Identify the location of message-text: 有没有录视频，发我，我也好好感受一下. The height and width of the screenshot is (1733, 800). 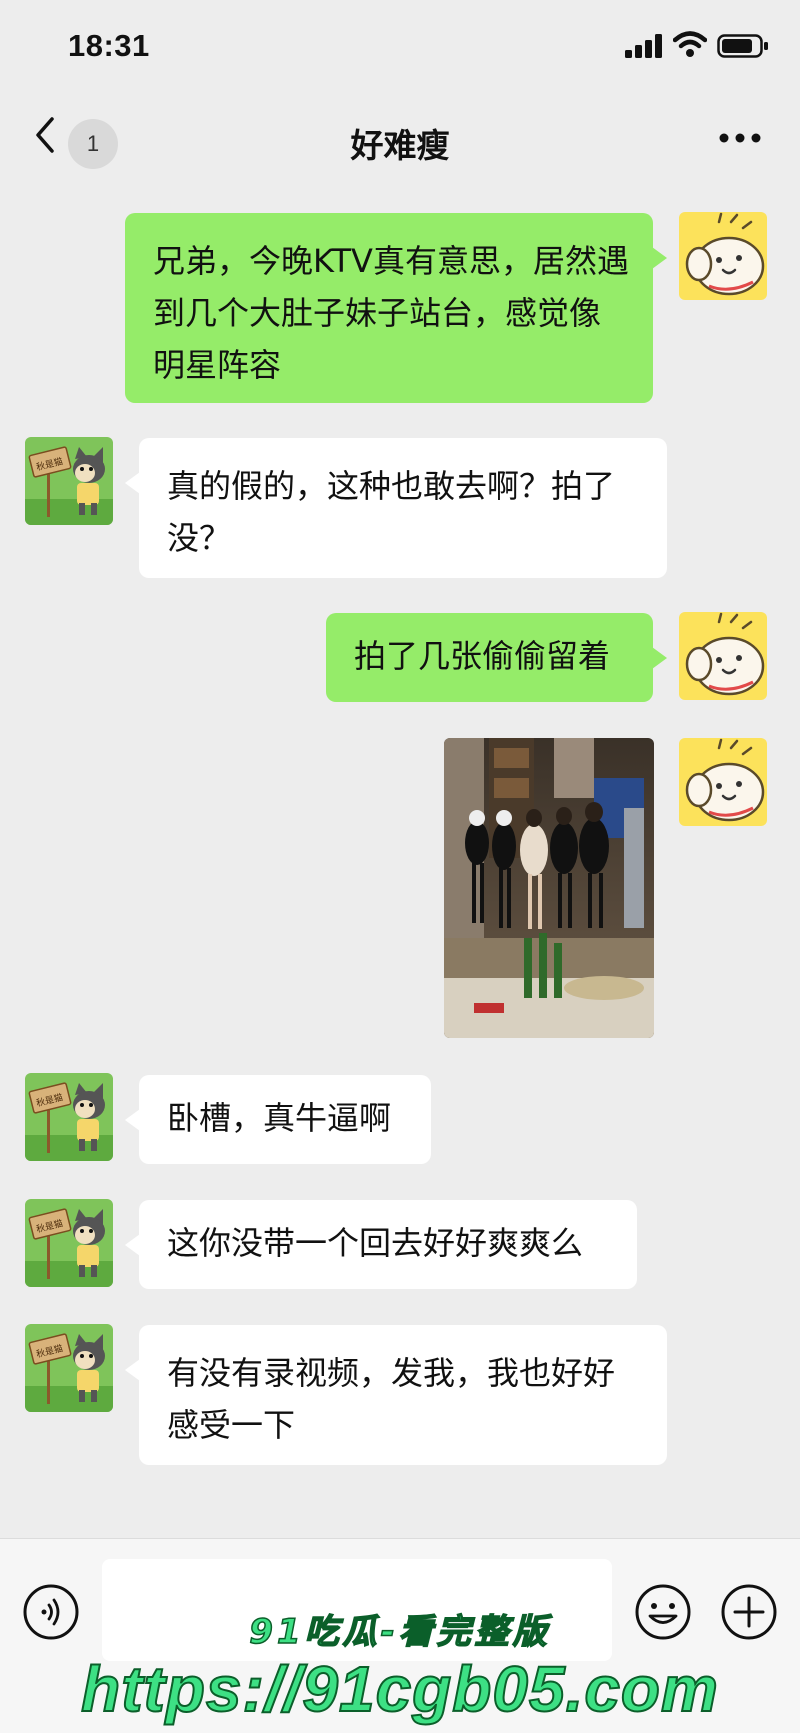
(391, 1399).